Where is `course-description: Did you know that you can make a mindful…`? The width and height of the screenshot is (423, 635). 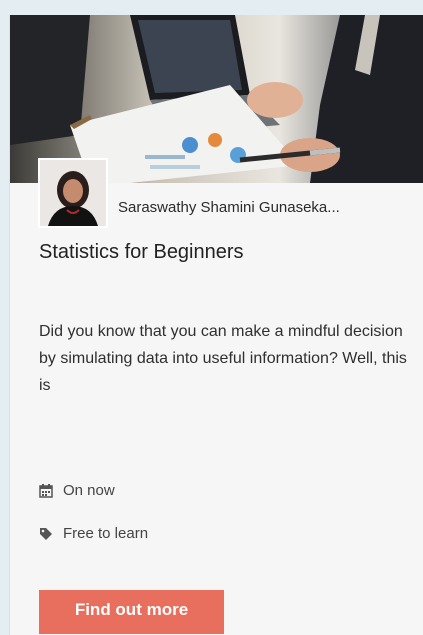
course-description: Did you know that you can make a mindful… is located at coordinates (223, 358).